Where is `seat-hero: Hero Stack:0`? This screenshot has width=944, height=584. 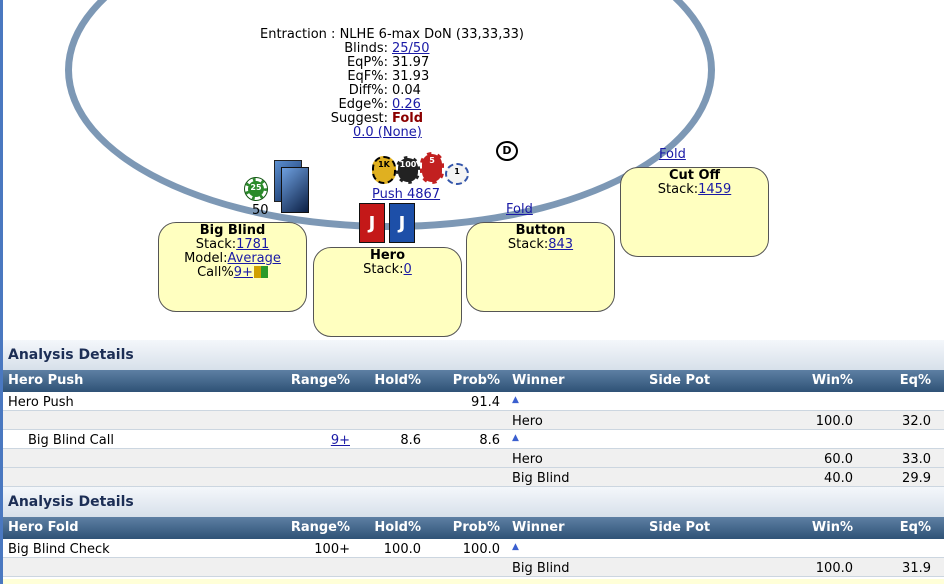
seat-hero: Hero Stack:0 is located at coordinates (387, 292).